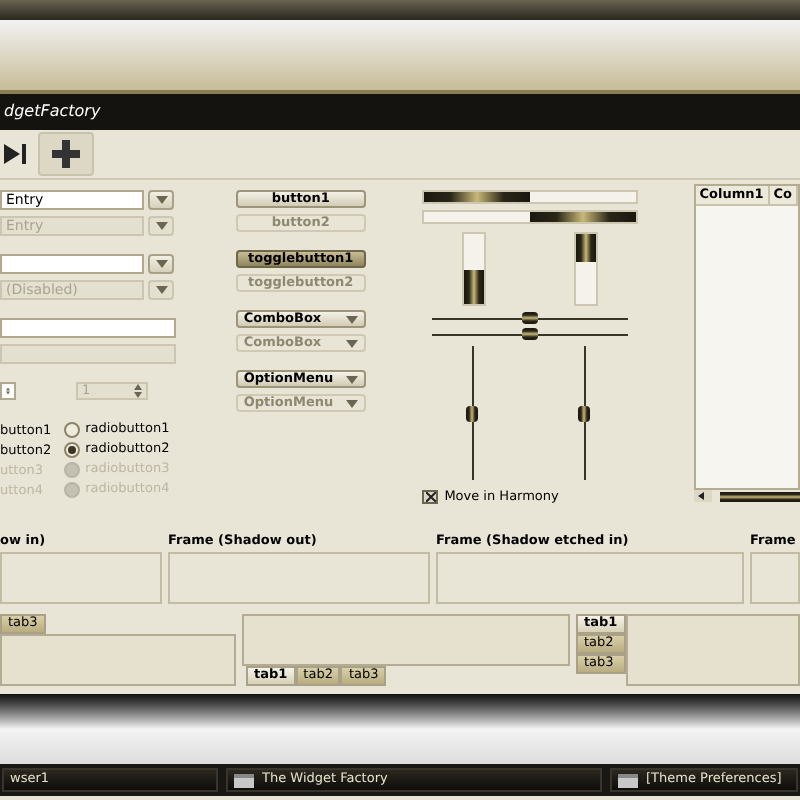 The image size is (800, 800). I want to click on window-title: dgetFactory, so click(52, 112).